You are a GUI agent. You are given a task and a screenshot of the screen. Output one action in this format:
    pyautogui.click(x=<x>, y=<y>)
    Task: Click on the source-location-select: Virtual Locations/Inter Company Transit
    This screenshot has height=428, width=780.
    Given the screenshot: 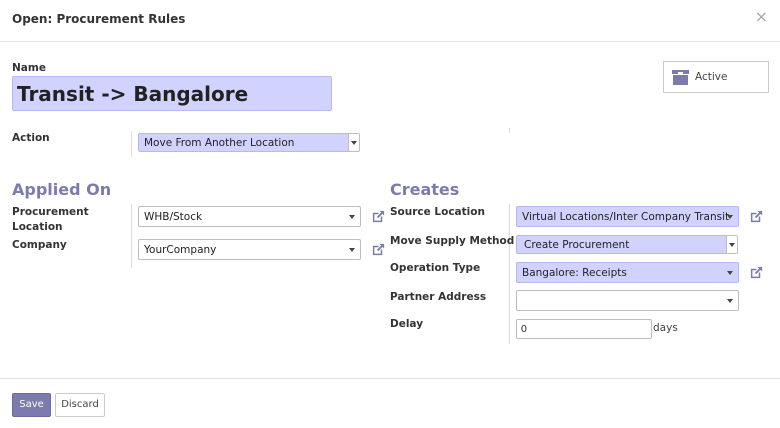 What is the action you would take?
    pyautogui.click(x=627, y=216)
    